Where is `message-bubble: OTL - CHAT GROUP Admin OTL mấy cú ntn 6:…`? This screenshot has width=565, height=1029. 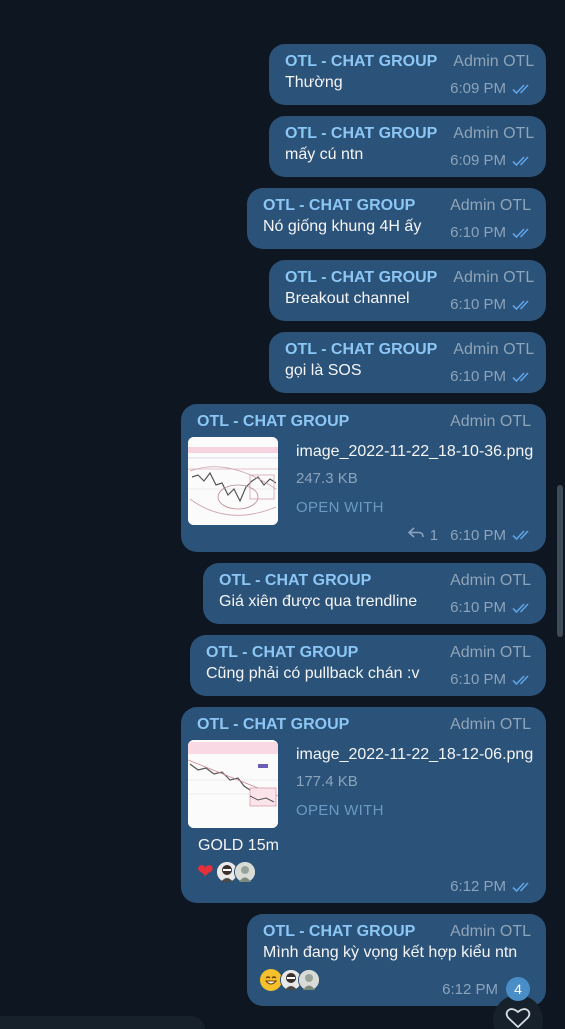 message-bubble: OTL - CHAT GROUP Admin OTL mấy cú ntn 6:… is located at coordinates (407, 146).